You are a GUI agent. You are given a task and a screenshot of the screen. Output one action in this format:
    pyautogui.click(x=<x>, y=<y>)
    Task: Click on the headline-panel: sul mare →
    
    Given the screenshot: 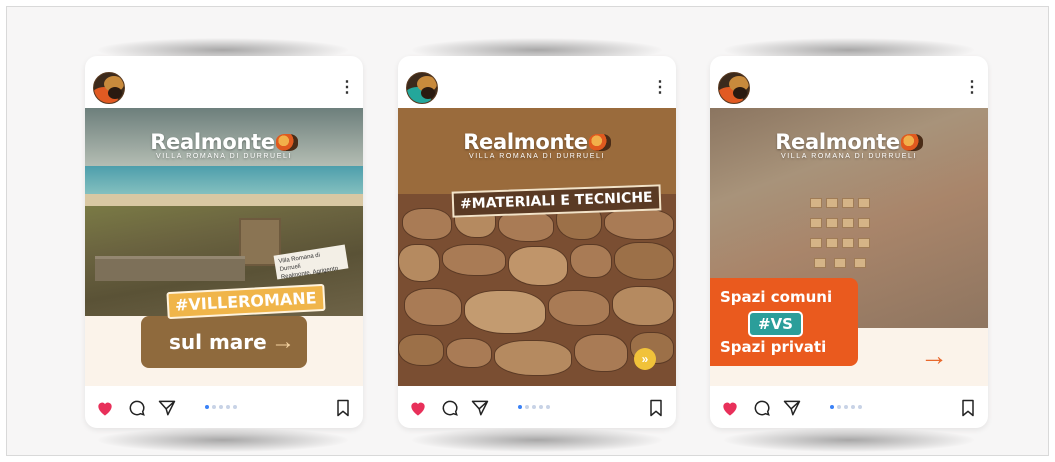 What is the action you would take?
    pyautogui.click(x=224, y=342)
    